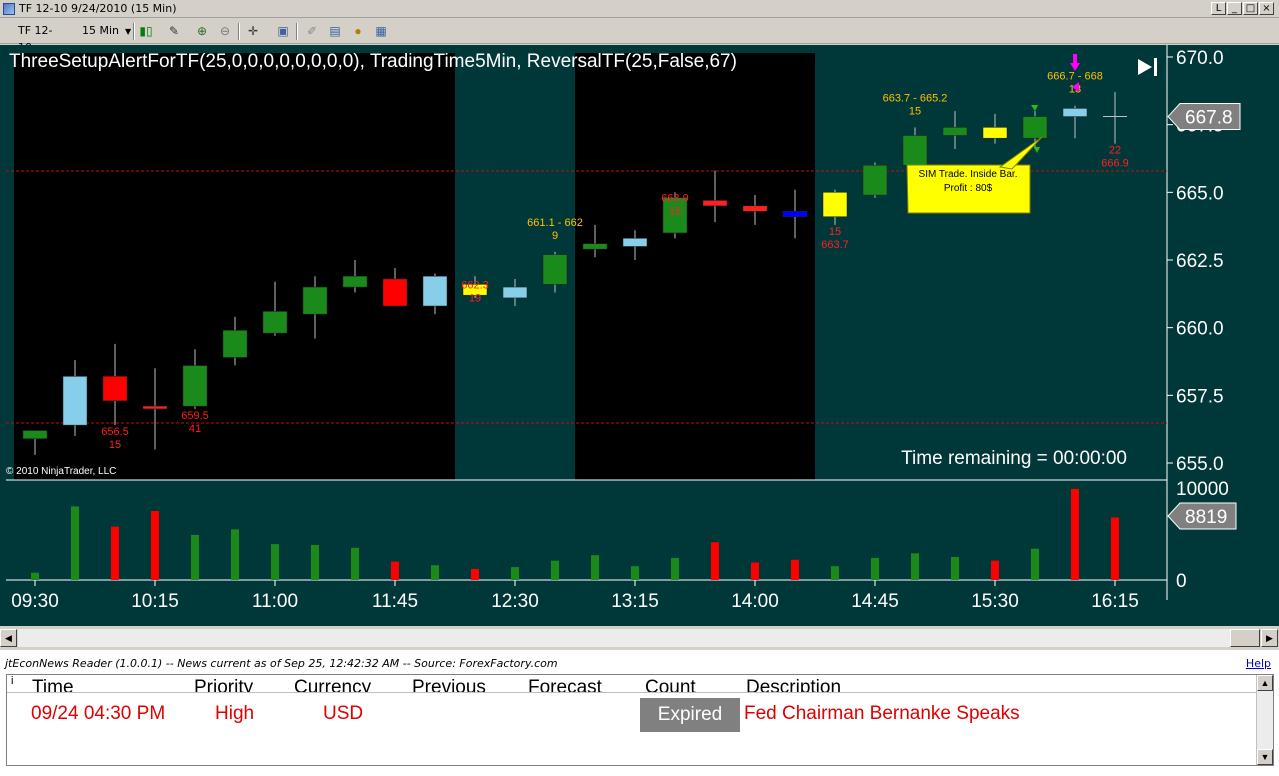 This screenshot has width=1279, height=776. Describe the element at coordinates (995, 601) in the screenshot. I see `time-tick-label: 15:30` at that location.